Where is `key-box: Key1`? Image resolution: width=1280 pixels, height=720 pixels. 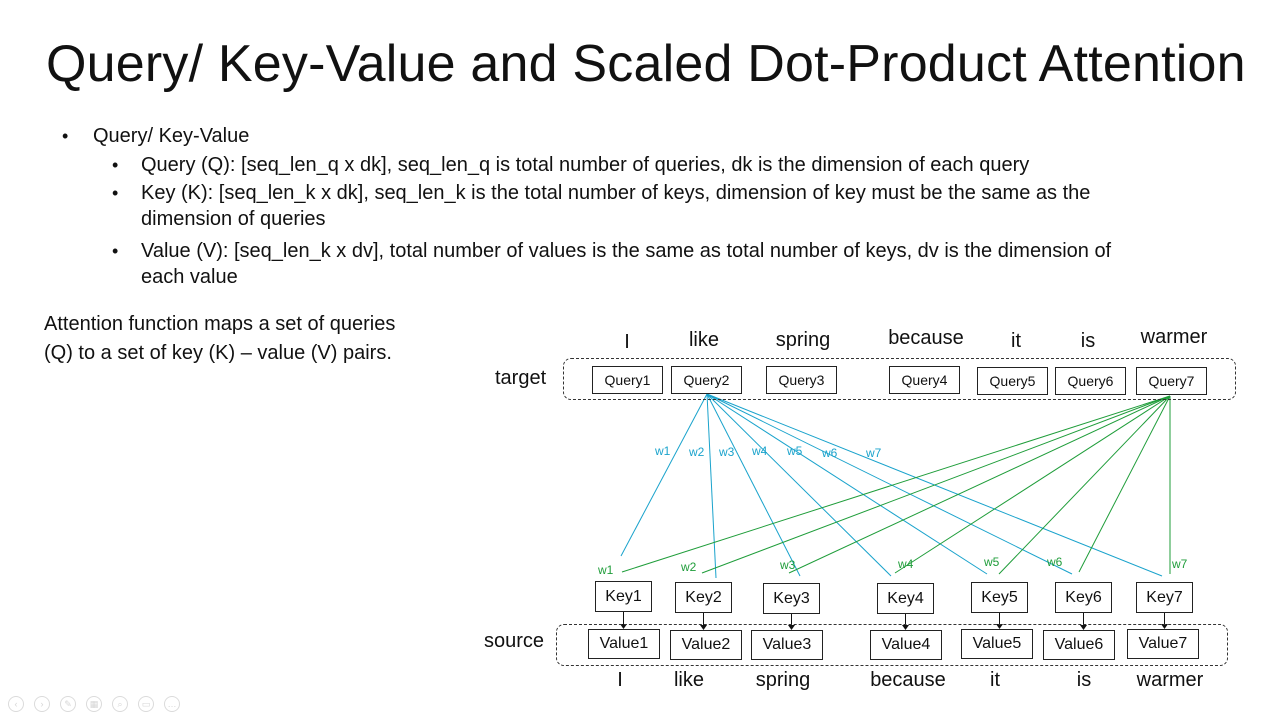
key-box: Key1 is located at coordinates (623, 596).